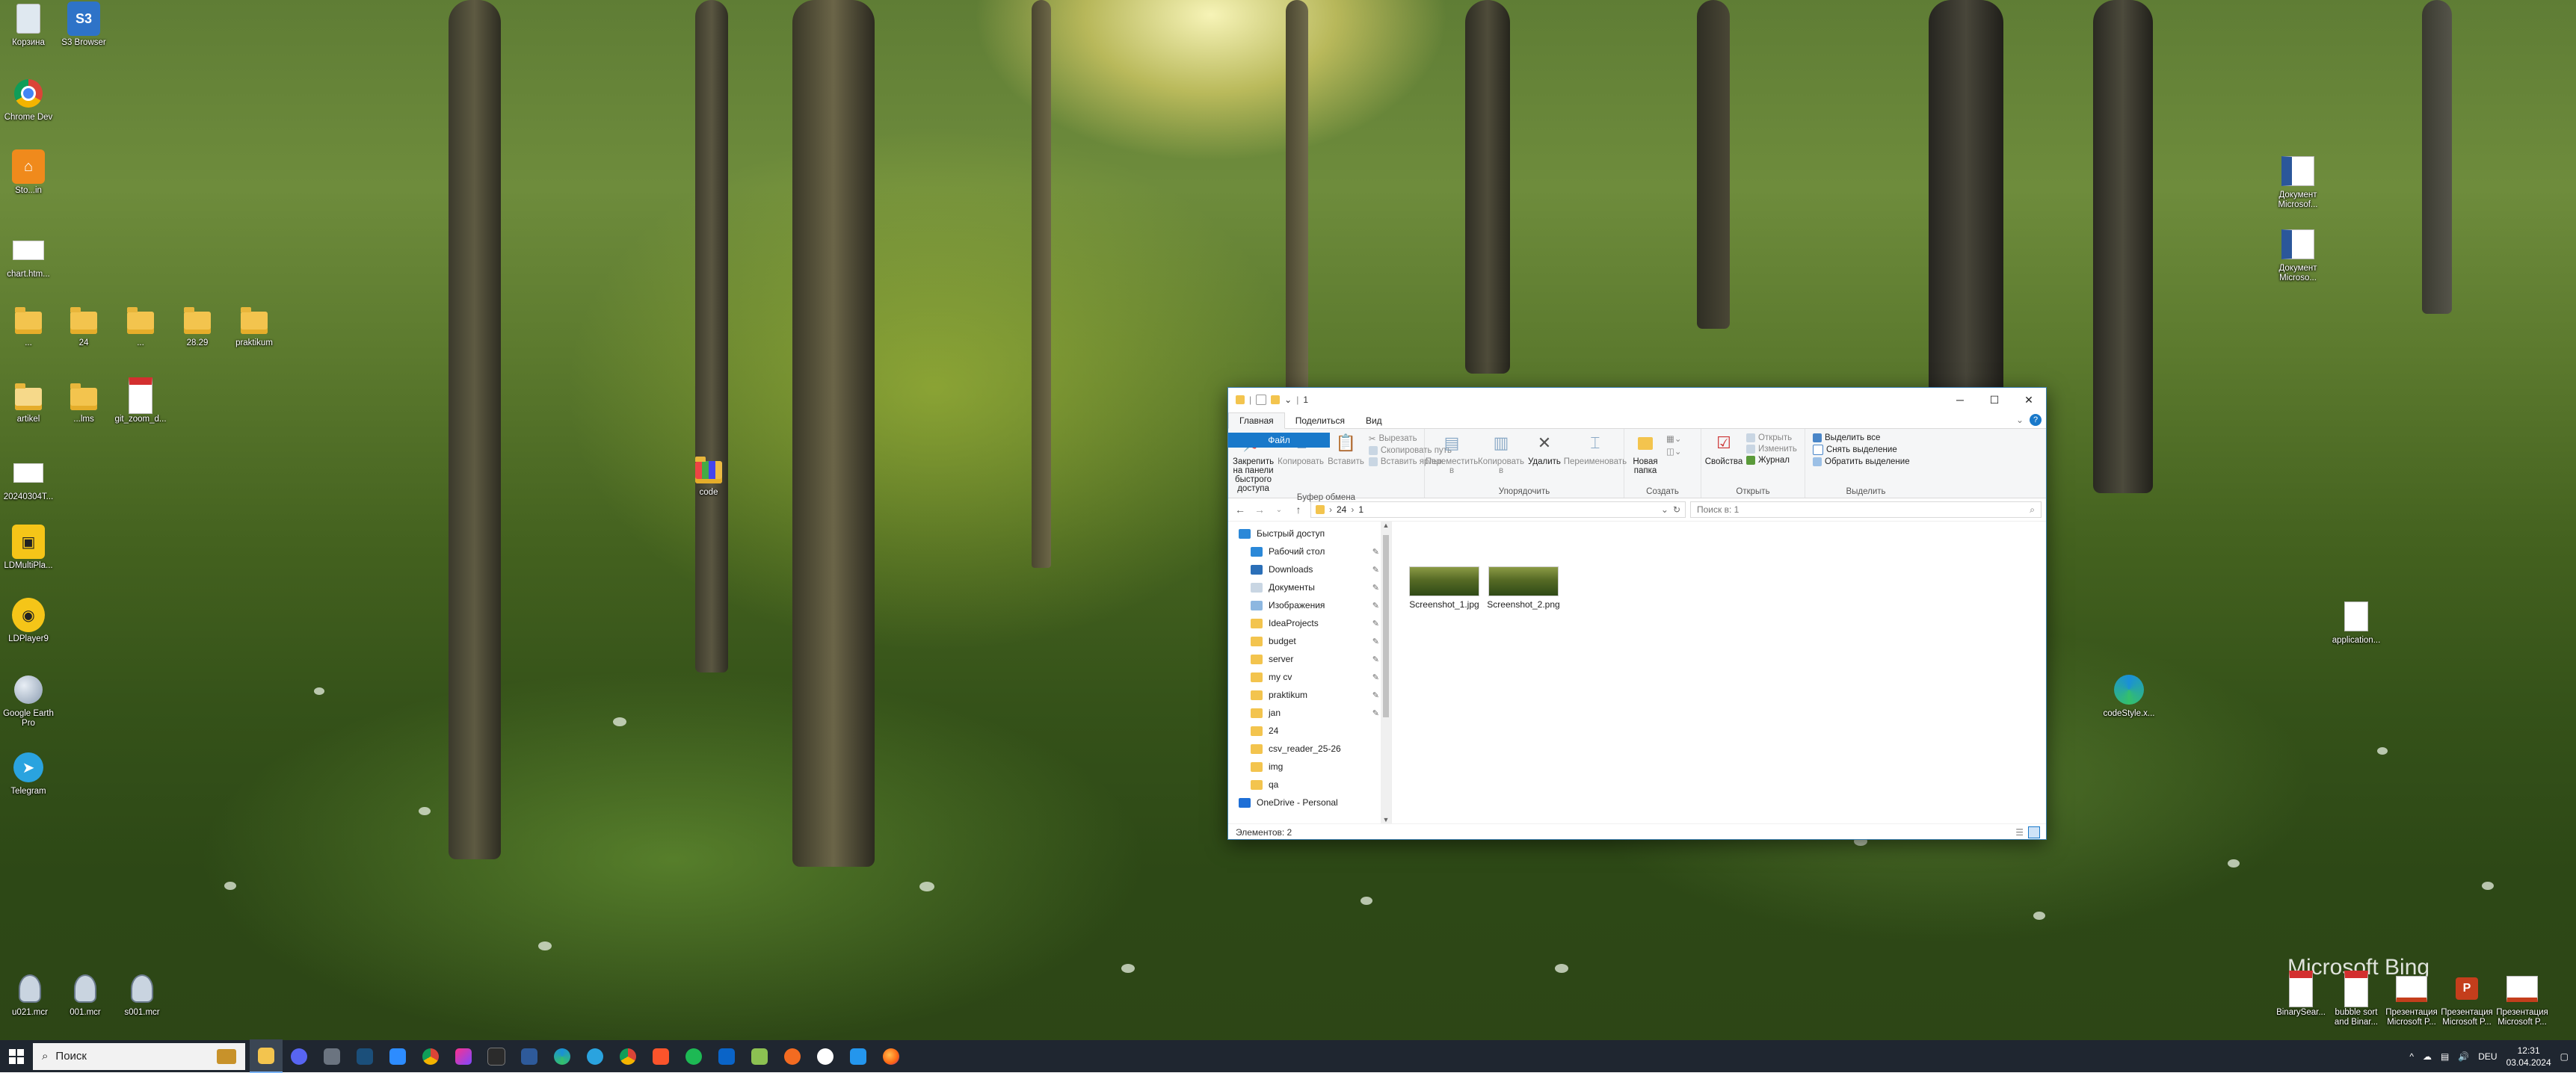  What do you see at coordinates (1309, 641) in the screenshot?
I see `nav-item: budget ✎` at bounding box center [1309, 641].